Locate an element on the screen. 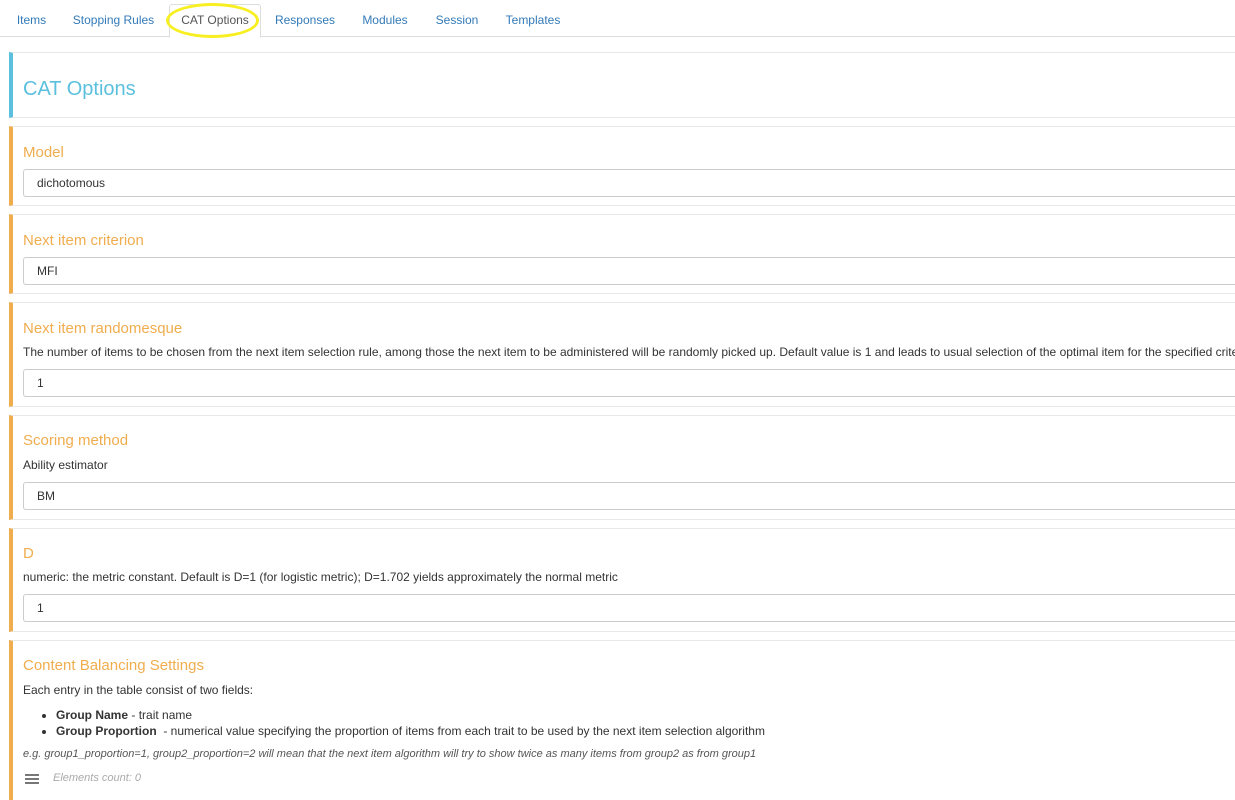  tab-items: Items is located at coordinates (31, 20).